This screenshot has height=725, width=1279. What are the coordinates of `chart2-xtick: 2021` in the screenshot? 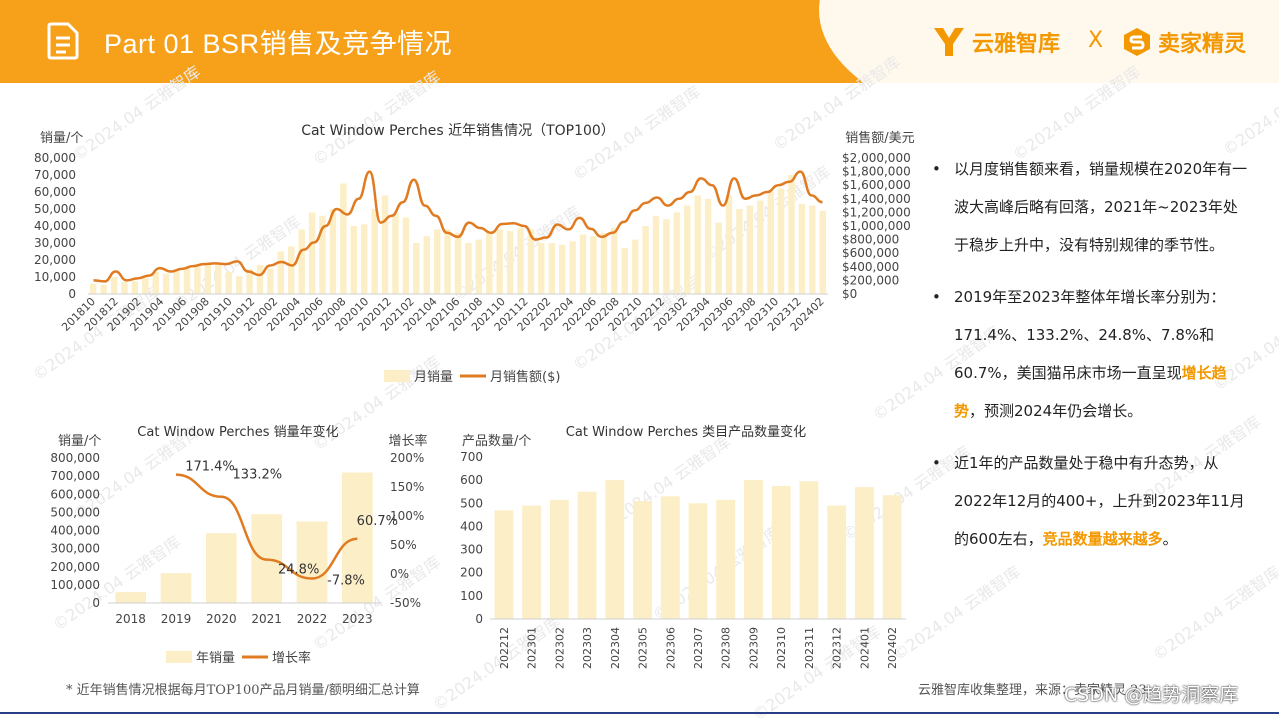 It's located at (266, 619).